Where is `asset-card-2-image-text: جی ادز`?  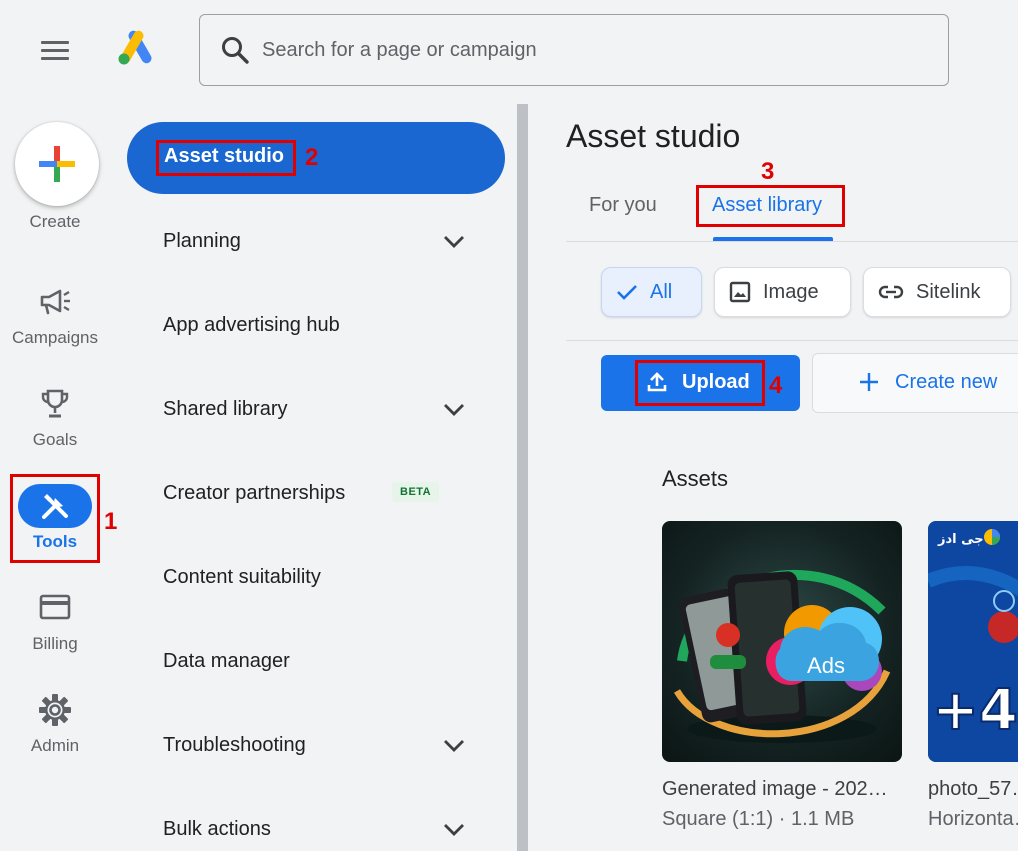 asset-card-2-image-text: جی ادز is located at coordinates (960, 539).